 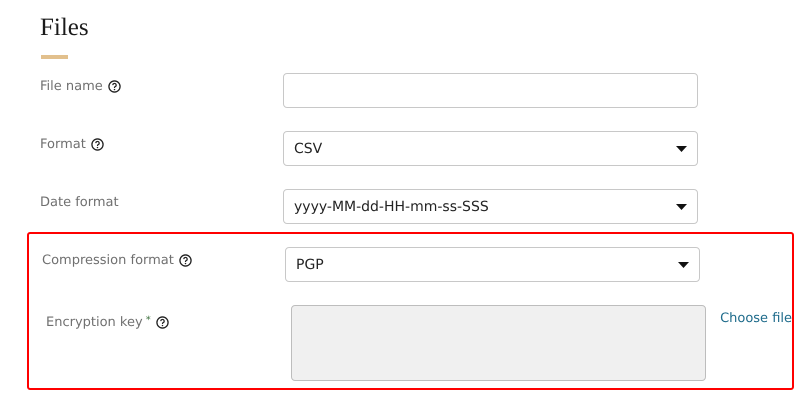 What do you see at coordinates (64, 28) in the screenshot?
I see `section-title: Files` at bounding box center [64, 28].